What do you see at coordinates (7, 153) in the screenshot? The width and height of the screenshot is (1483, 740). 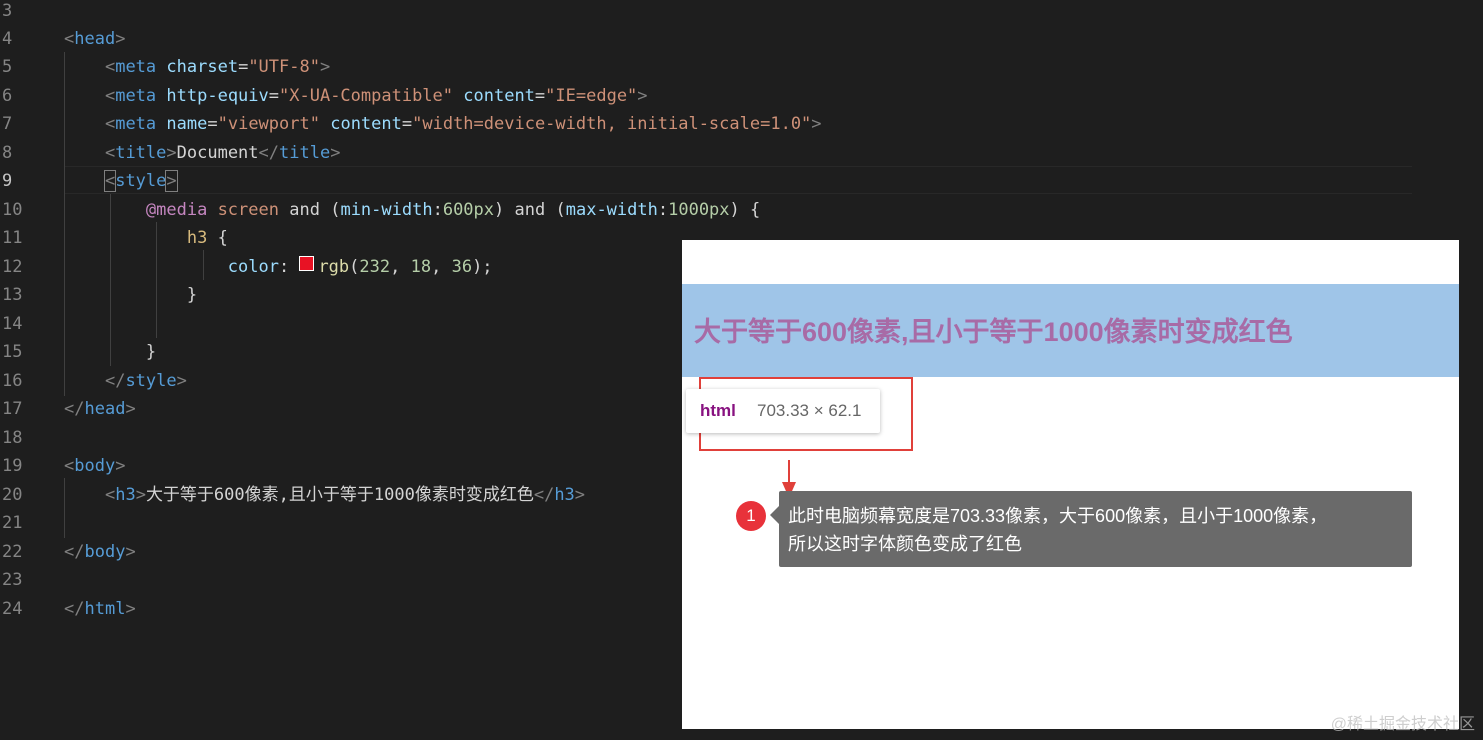 I see `line-number: 8` at bounding box center [7, 153].